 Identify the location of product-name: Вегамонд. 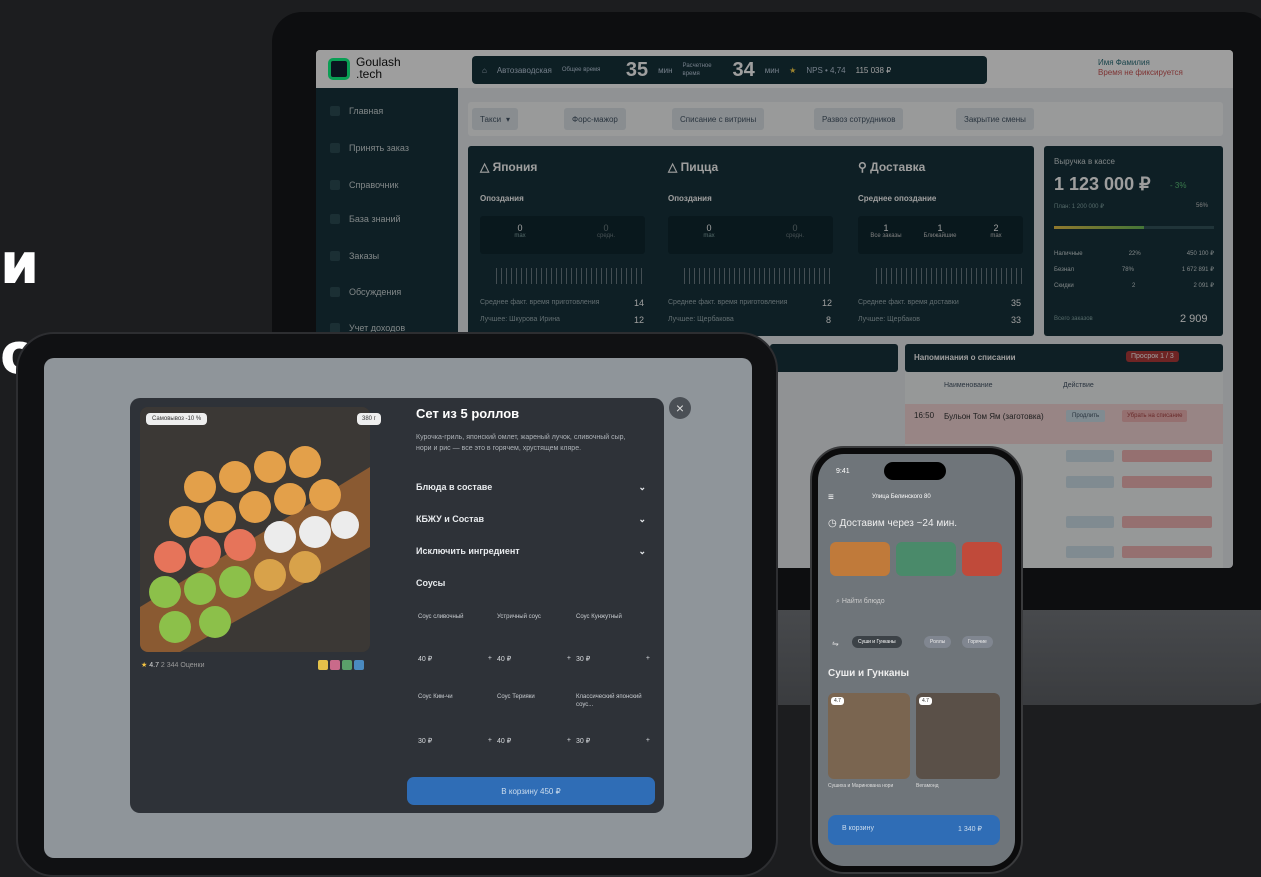
(927, 786).